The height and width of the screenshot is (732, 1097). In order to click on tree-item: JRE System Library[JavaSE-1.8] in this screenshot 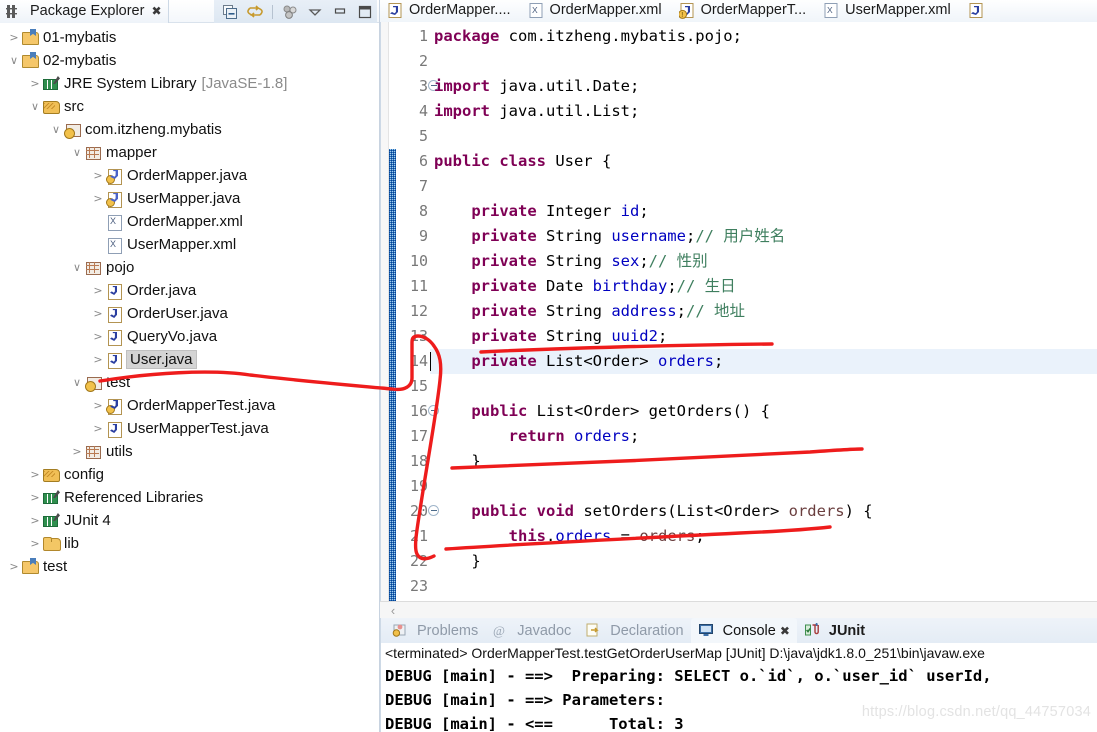, I will do `click(189, 83)`.